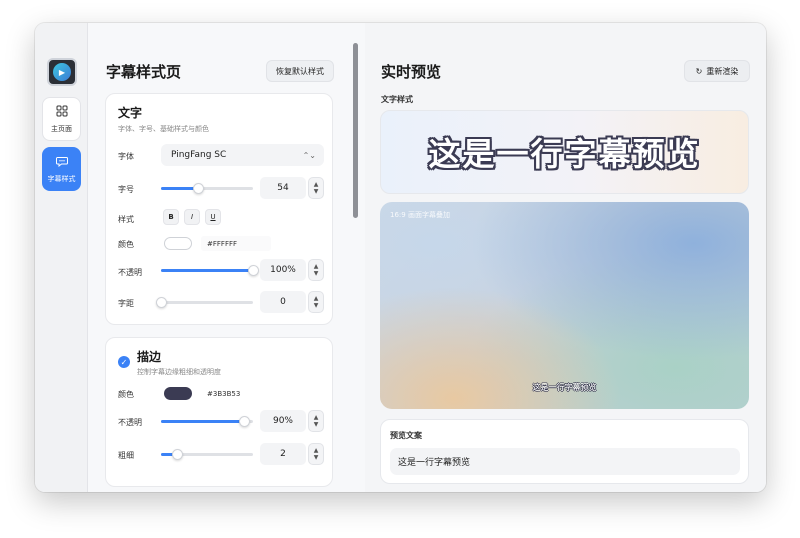 This screenshot has width=800, height=538. I want to click on app-logo: ▶, so click(62, 72).